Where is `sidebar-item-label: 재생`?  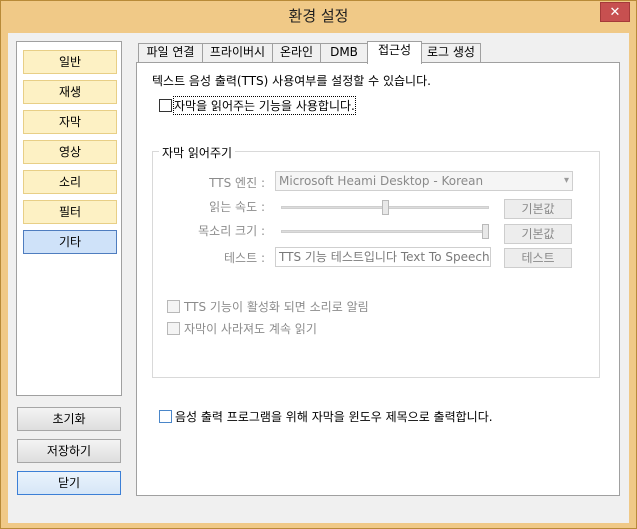 sidebar-item-label: 재생 is located at coordinates (70, 92).